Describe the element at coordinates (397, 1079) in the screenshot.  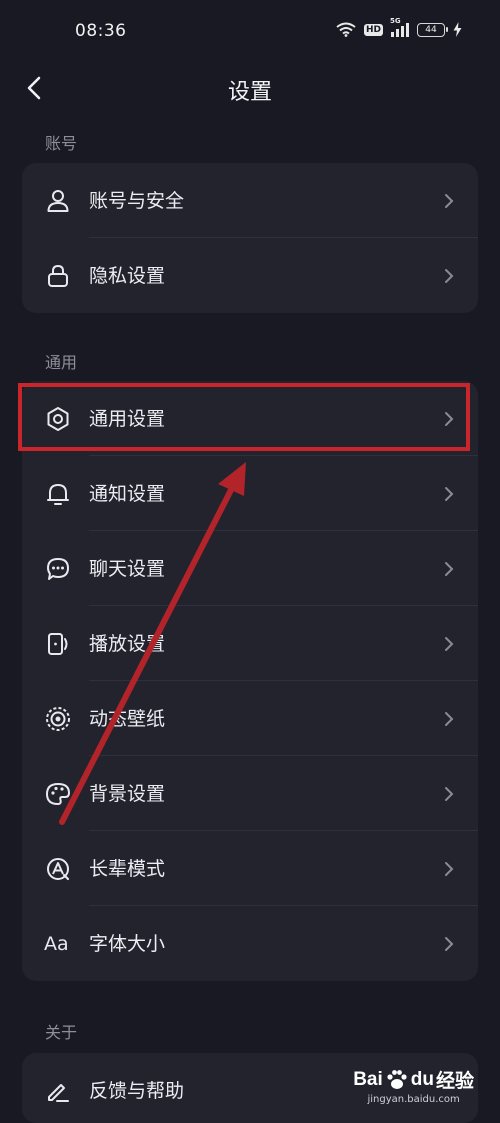
I see `paw-icon` at that location.